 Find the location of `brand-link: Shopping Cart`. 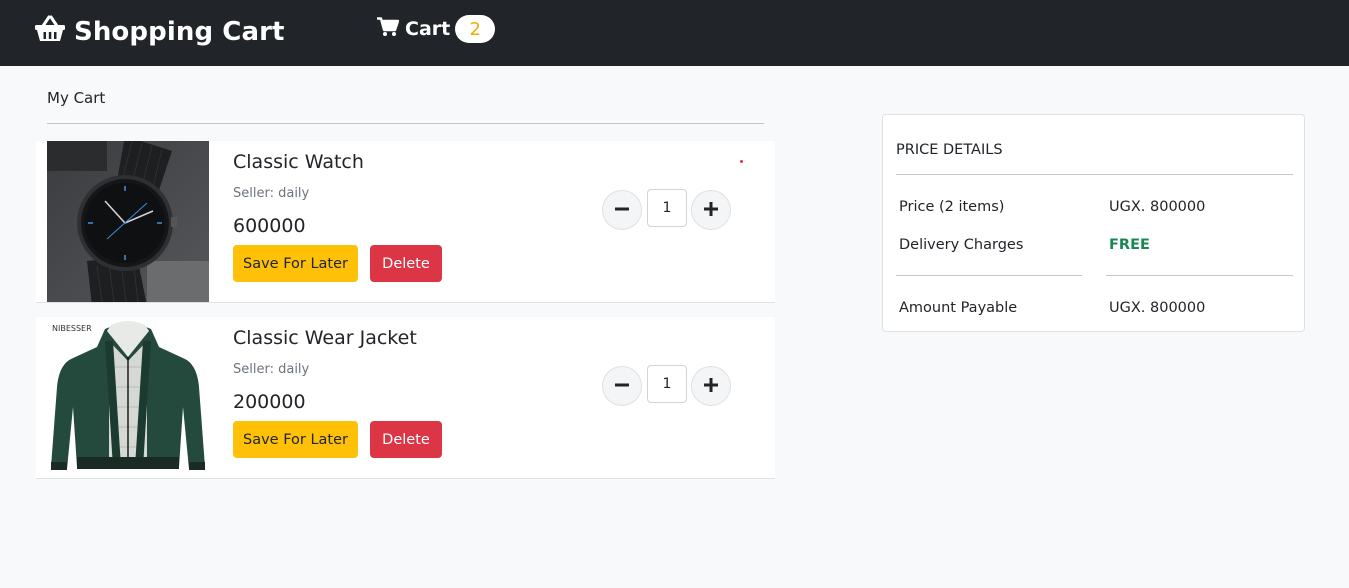

brand-link: Shopping Cart is located at coordinates (159, 32).